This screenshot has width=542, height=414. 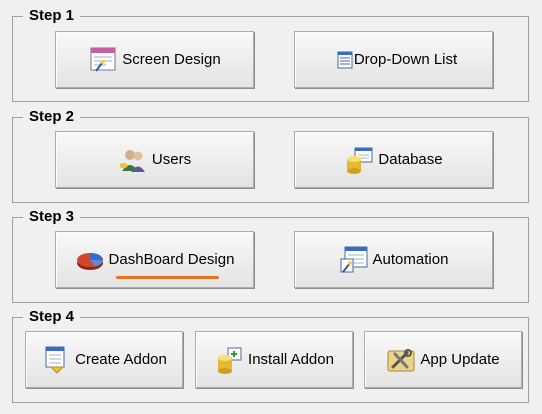 I want to click on step-4-title: Step 4, so click(x=52, y=317).